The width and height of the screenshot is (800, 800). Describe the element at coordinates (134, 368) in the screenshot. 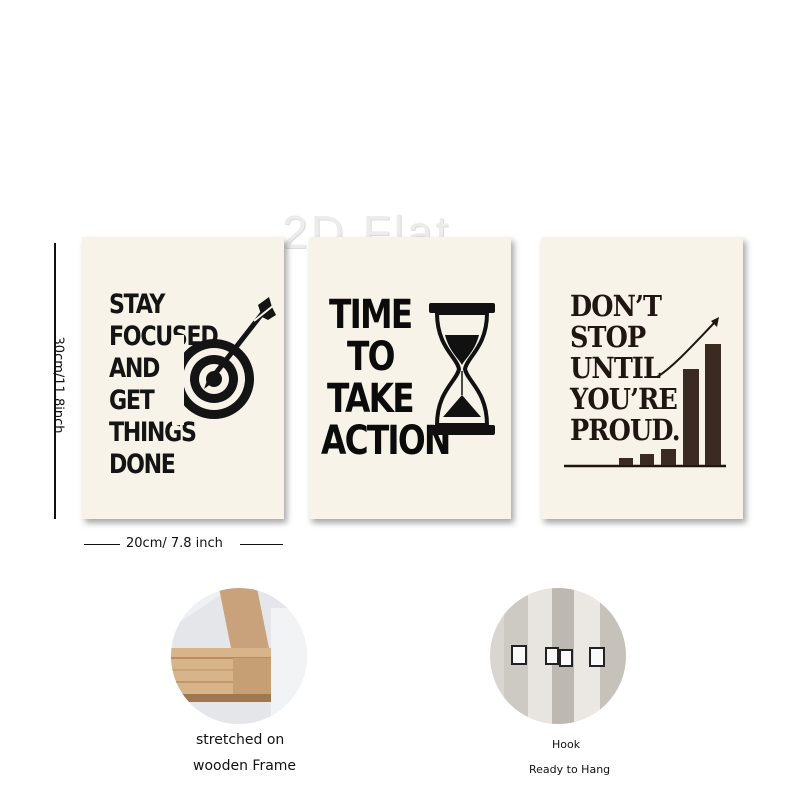

I see `poster-1-line-3: AND` at that location.